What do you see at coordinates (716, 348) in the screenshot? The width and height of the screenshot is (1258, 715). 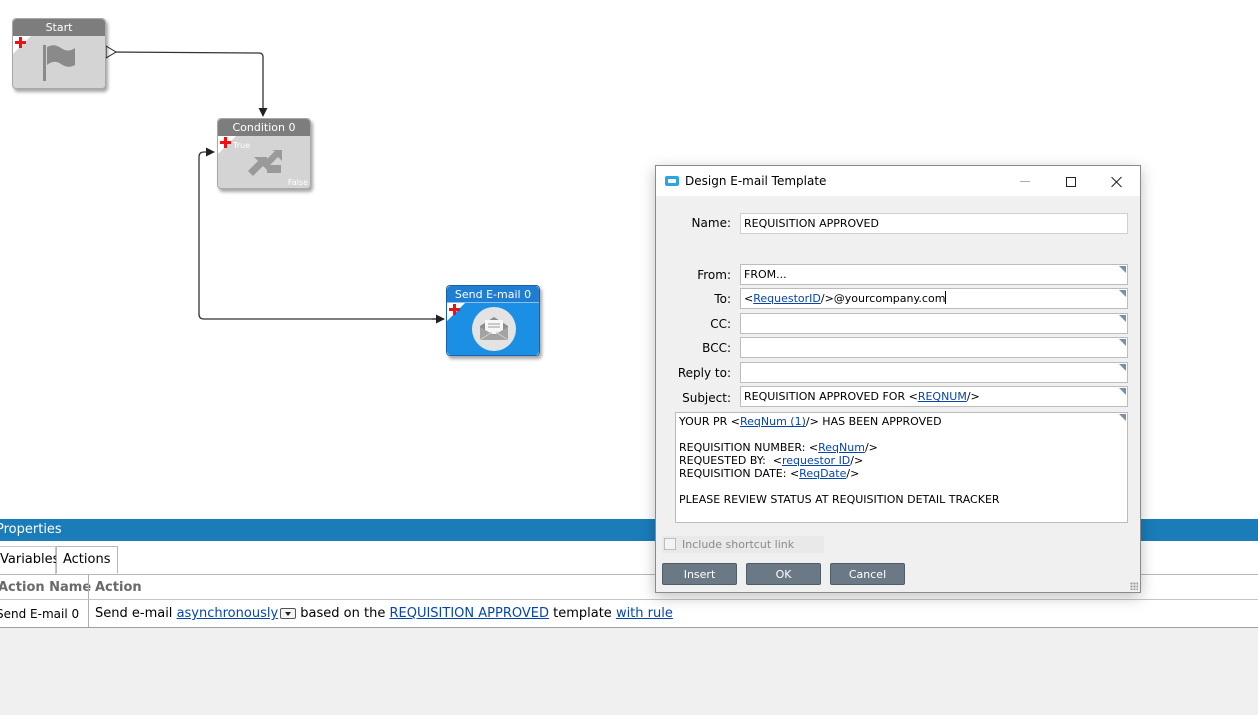 I see `bcc-label: BCC:` at bounding box center [716, 348].